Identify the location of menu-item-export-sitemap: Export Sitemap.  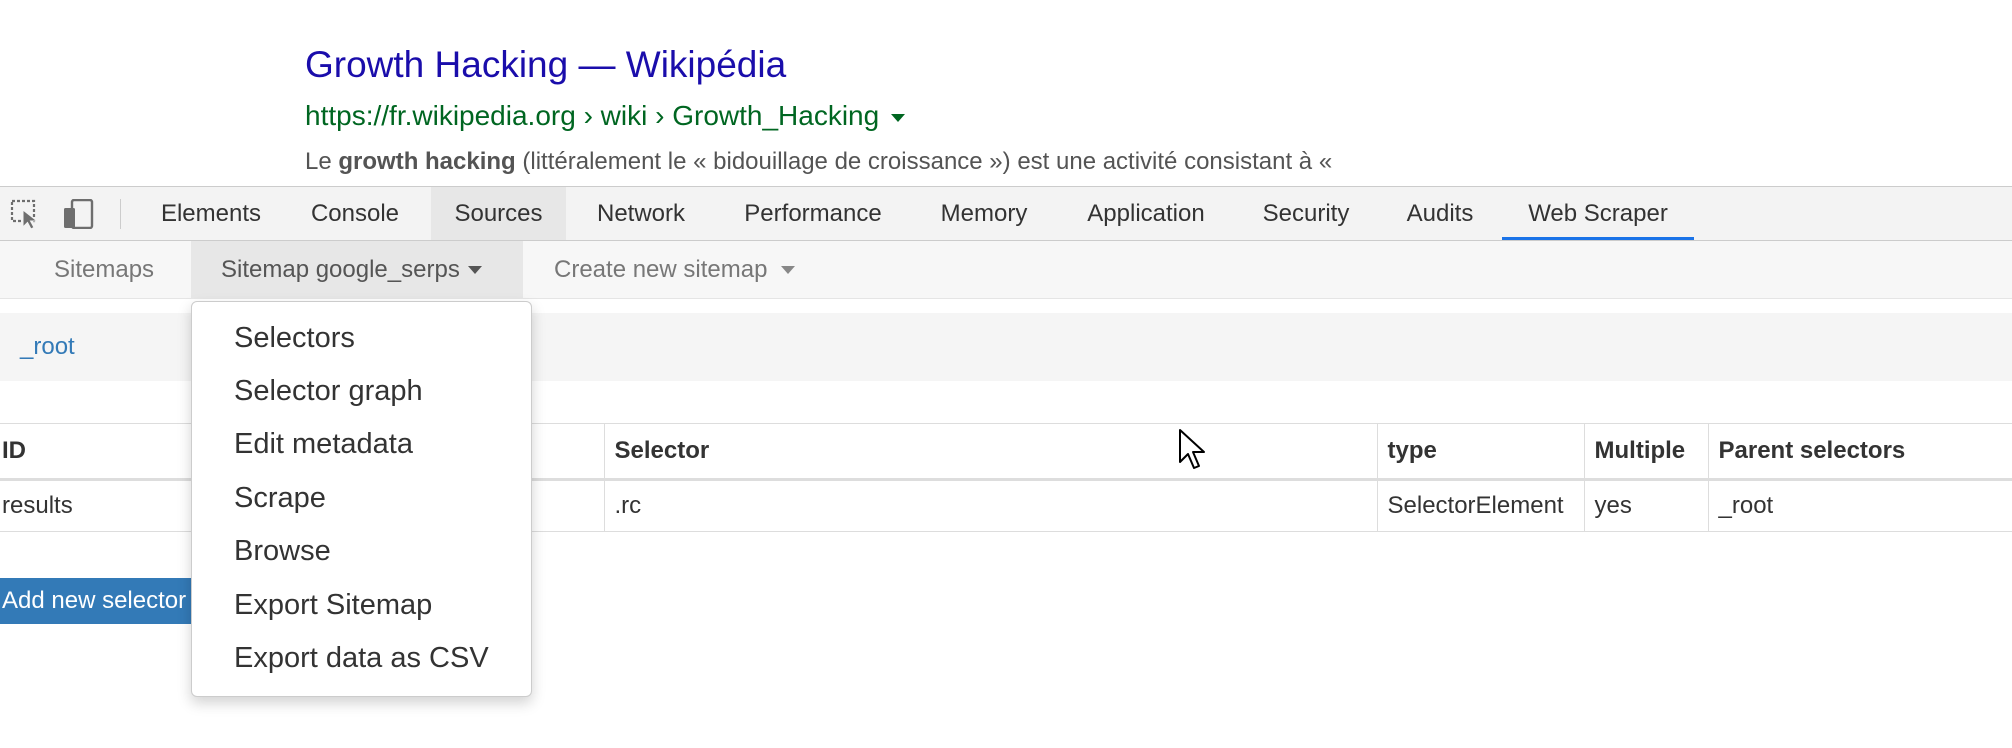
(361, 605).